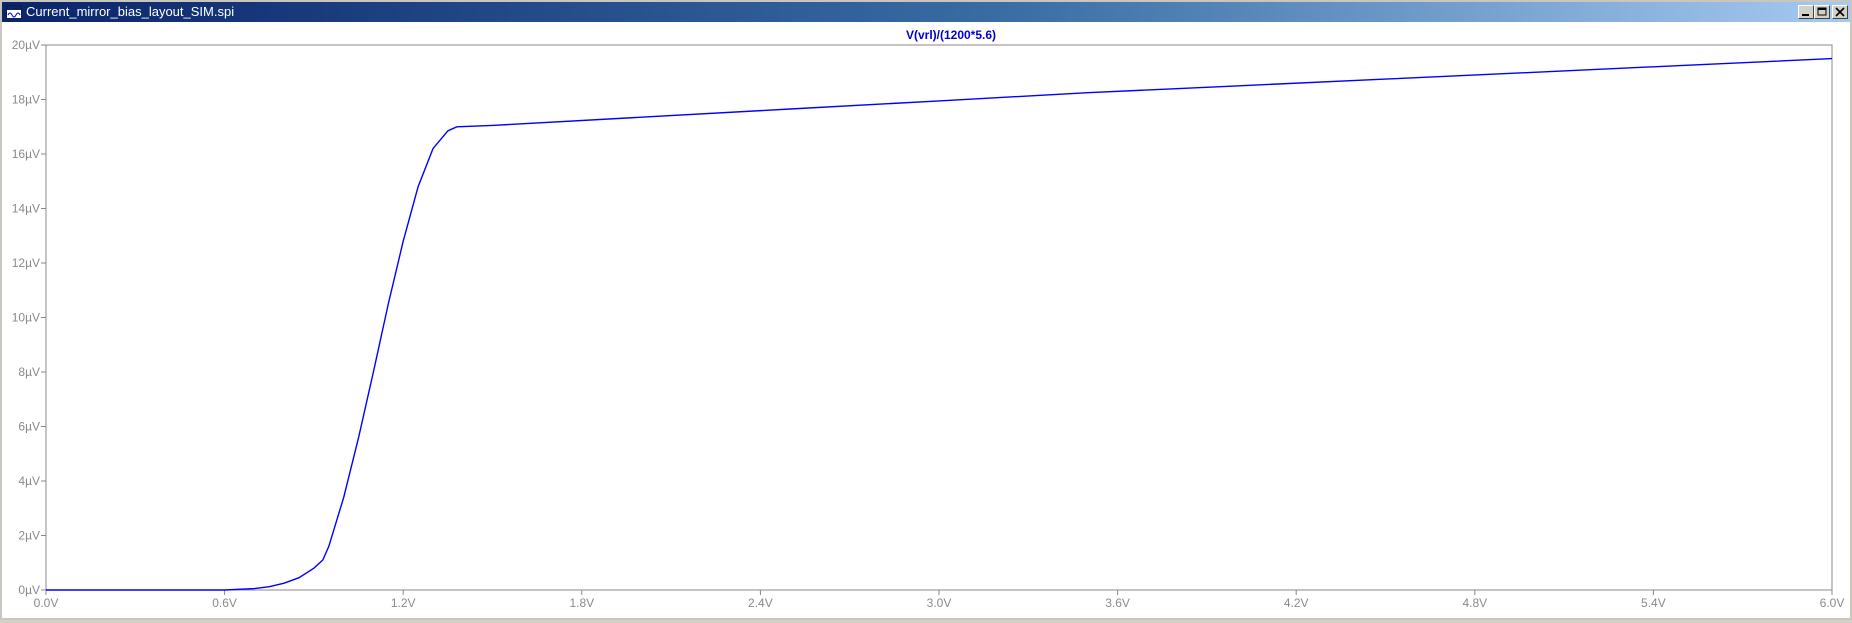 The height and width of the screenshot is (623, 1852). I want to click on y-tick-label: 0µV, so click(29, 590).